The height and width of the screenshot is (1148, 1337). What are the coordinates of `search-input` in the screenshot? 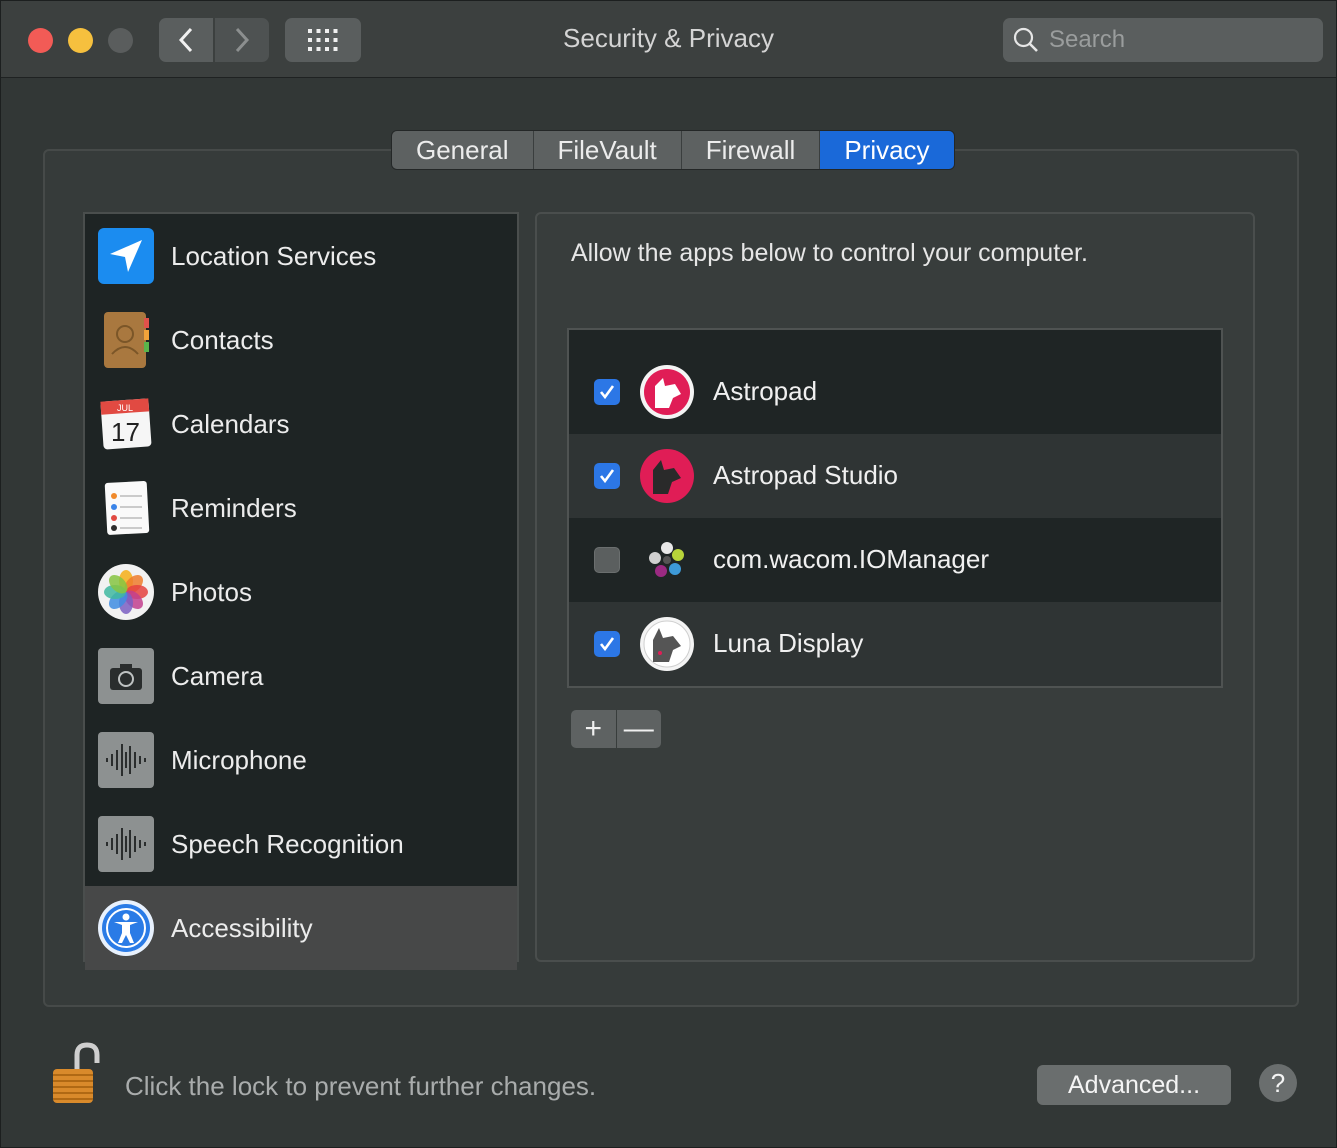 It's located at (1179, 40).